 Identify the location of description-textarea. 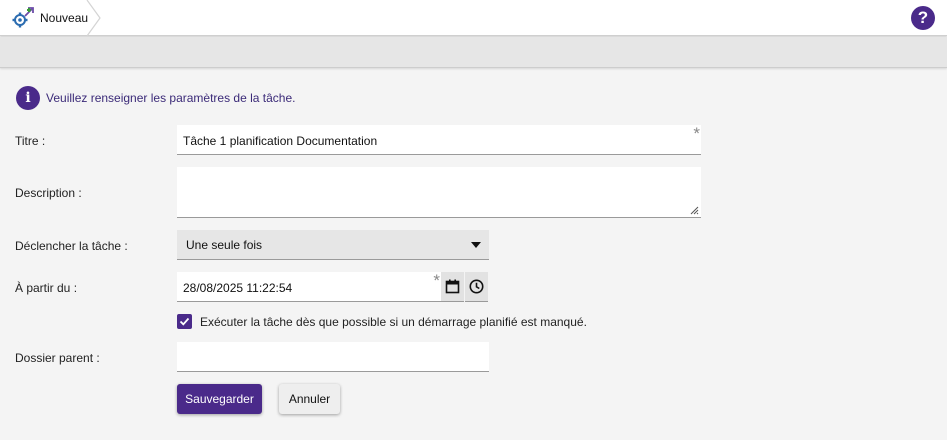
(439, 192).